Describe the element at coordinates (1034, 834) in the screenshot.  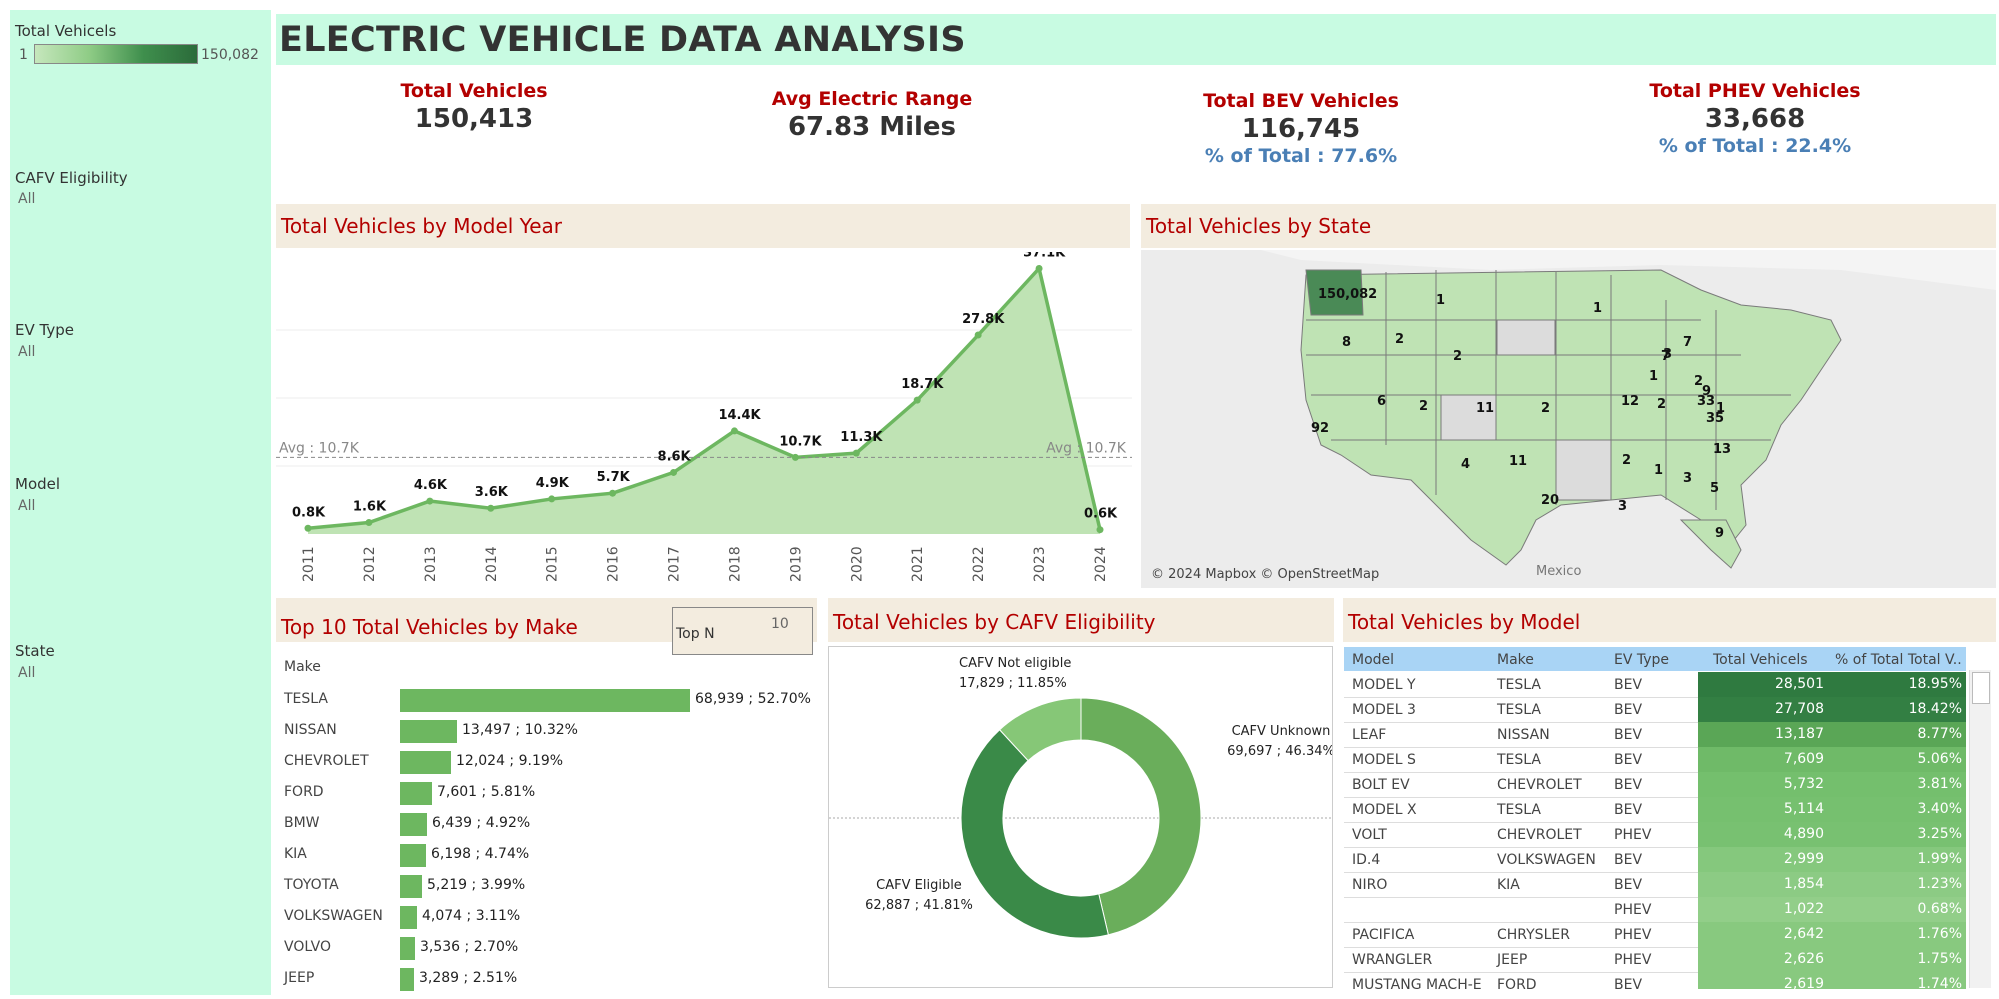
I see `donut-slice` at that location.